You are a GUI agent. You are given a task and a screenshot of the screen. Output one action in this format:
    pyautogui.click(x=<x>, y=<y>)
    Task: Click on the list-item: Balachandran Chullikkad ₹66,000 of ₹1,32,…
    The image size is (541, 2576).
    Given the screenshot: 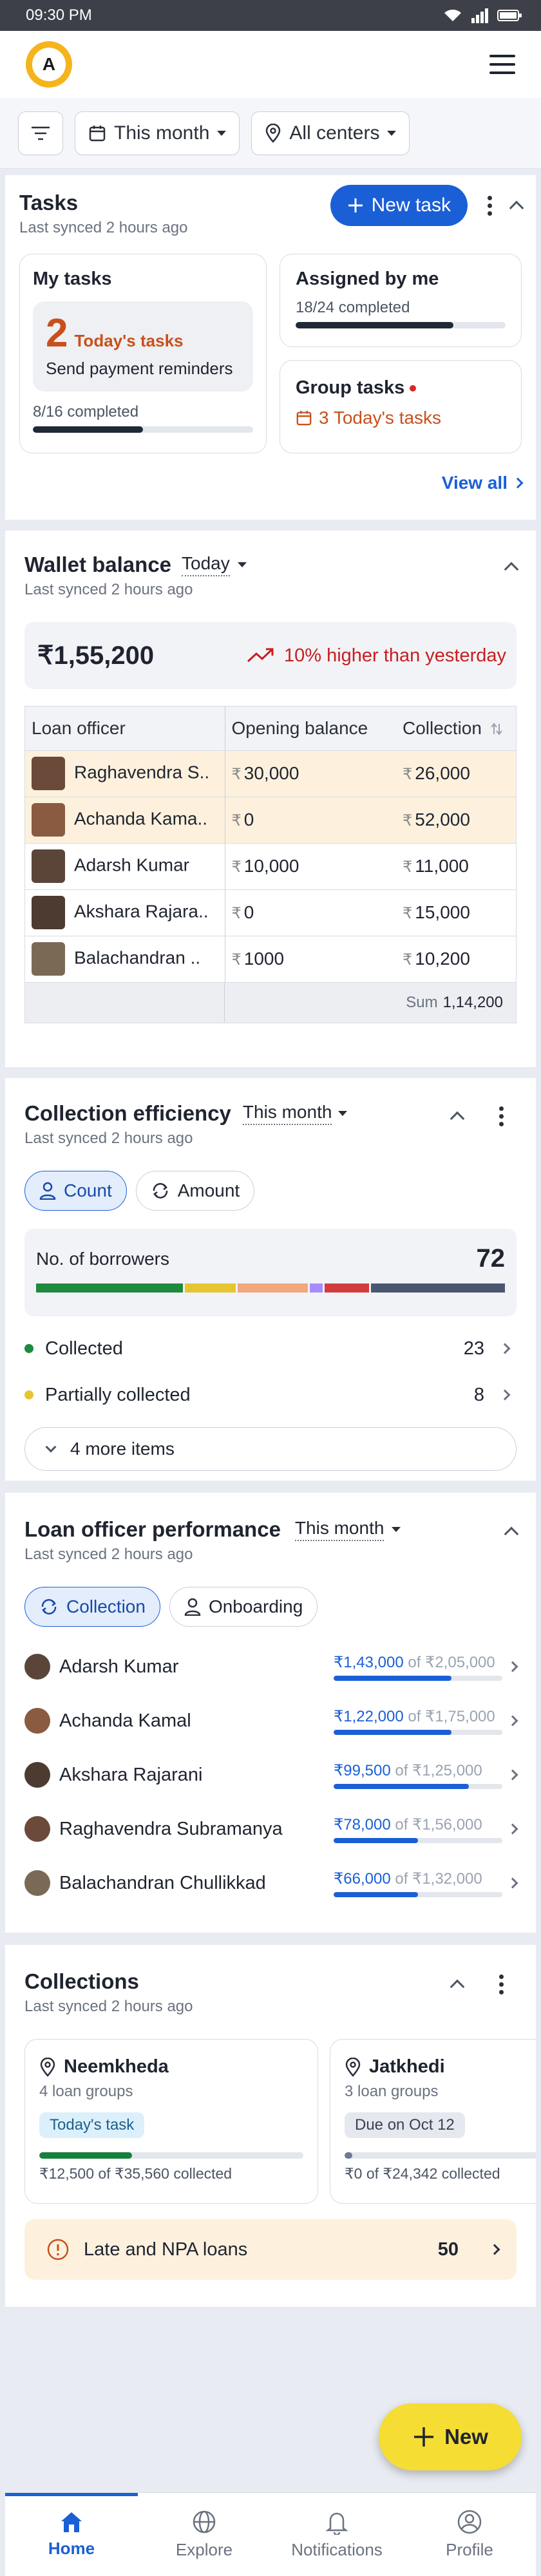 What is the action you would take?
    pyautogui.click(x=271, y=1883)
    